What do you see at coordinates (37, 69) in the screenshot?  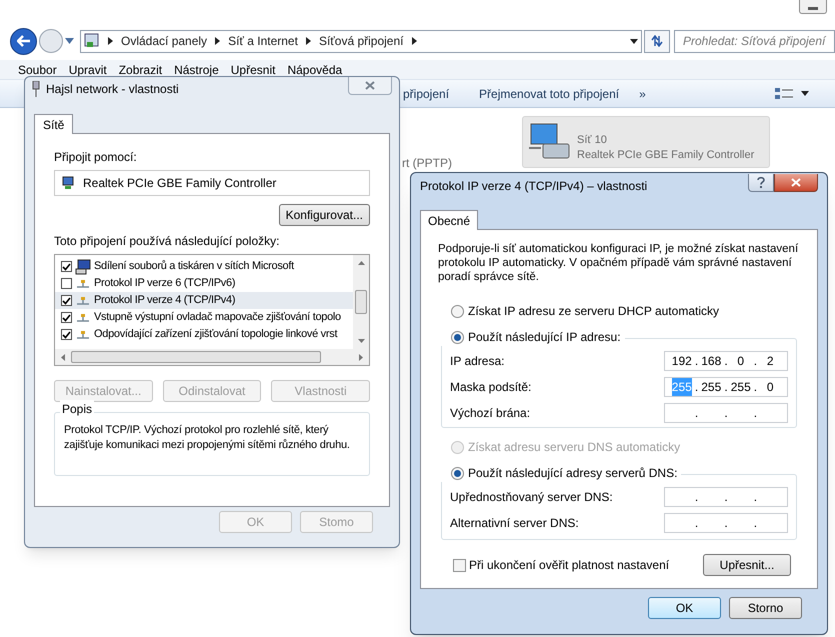 I see `menu-item: Soubor` at bounding box center [37, 69].